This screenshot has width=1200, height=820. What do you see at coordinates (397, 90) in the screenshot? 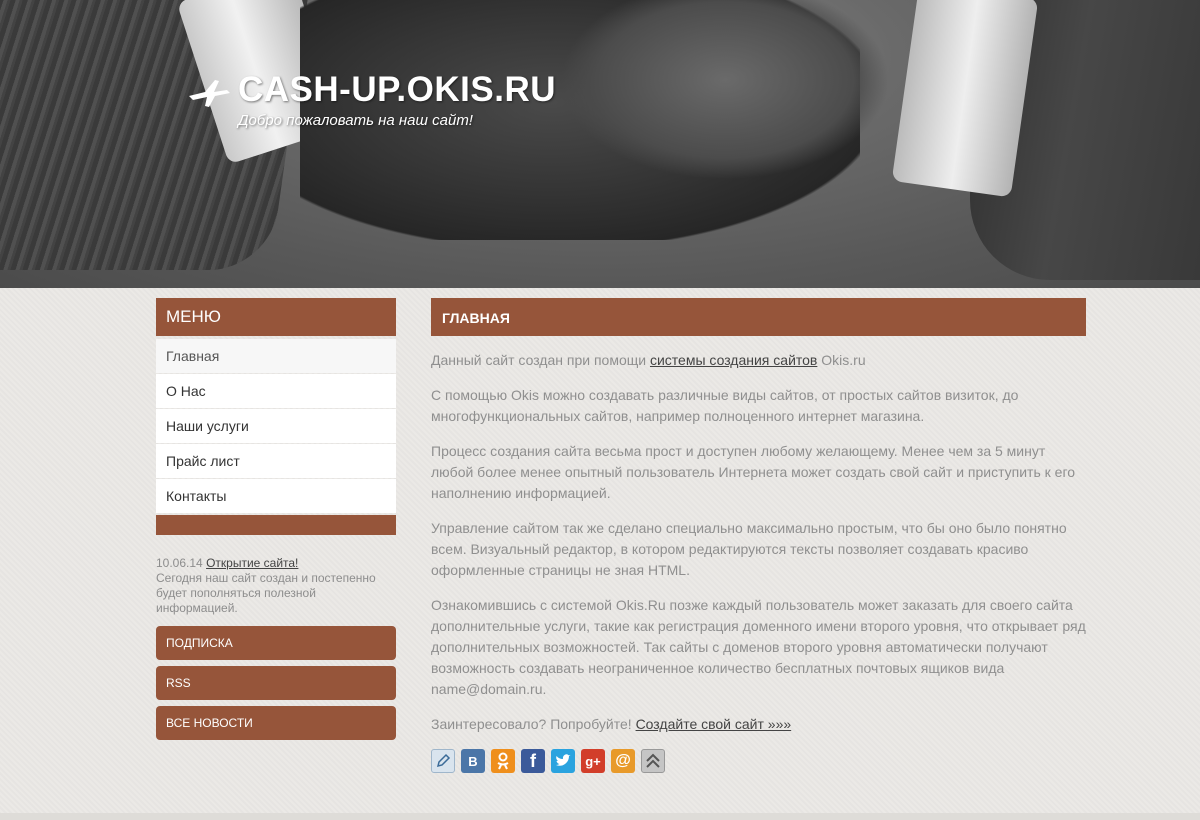
I see `site-title: CASH-UP.OKIS.RU` at bounding box center [397, 90].